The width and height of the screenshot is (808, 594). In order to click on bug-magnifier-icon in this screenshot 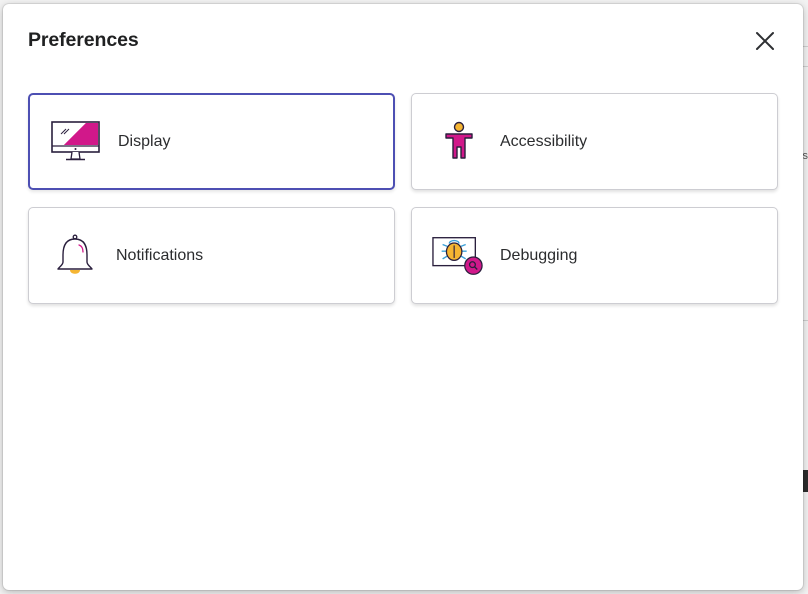, I will do `click(458, 256)`.